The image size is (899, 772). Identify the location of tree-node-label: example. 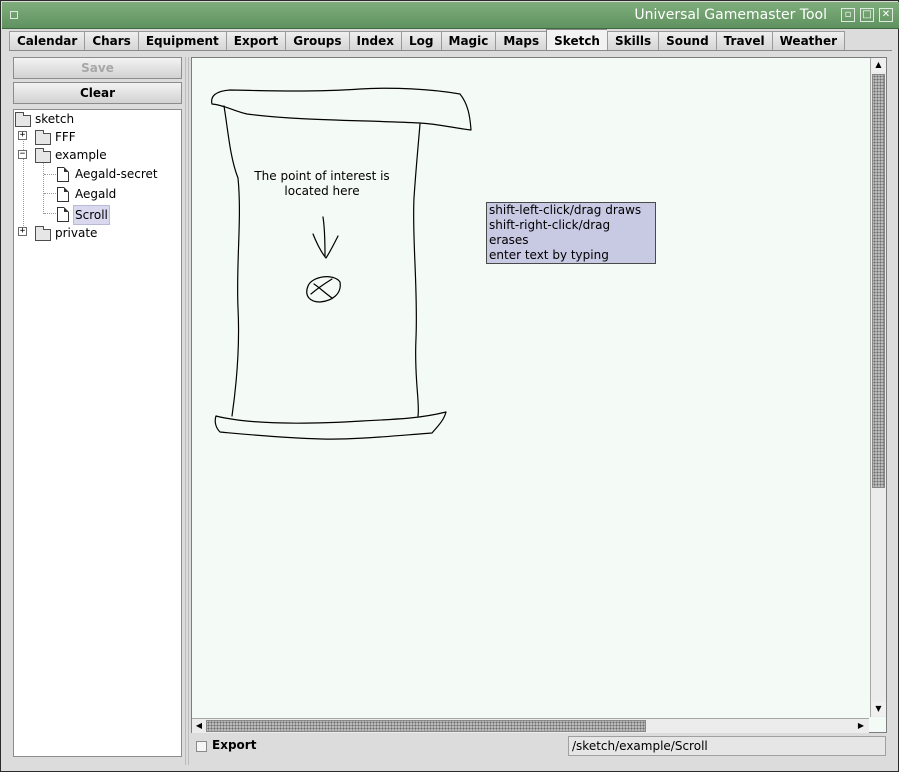
(81, 155).